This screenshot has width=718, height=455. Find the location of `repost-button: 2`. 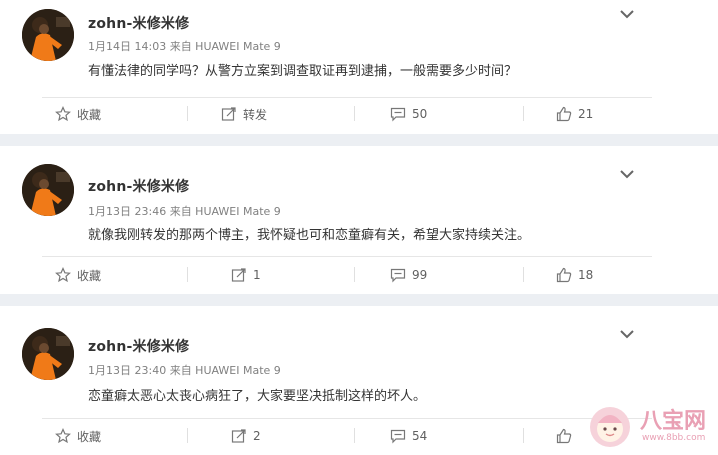

repost-button: 2 is located at coordinates (246, 436).